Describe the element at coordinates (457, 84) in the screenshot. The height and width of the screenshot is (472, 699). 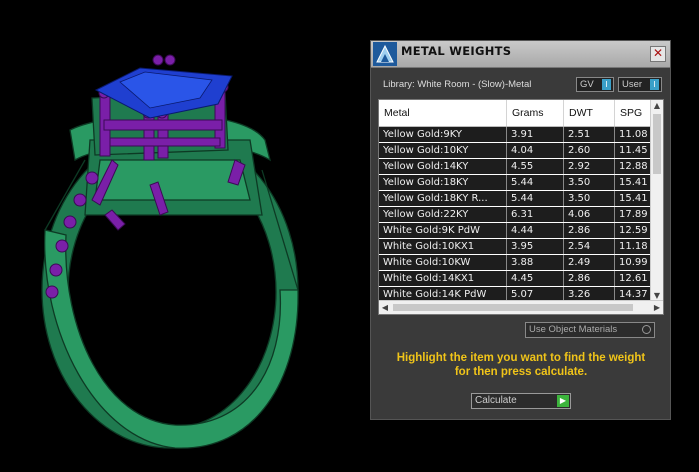
I see `library-label: Library: White Room - (Slow)-Metal` at that location.